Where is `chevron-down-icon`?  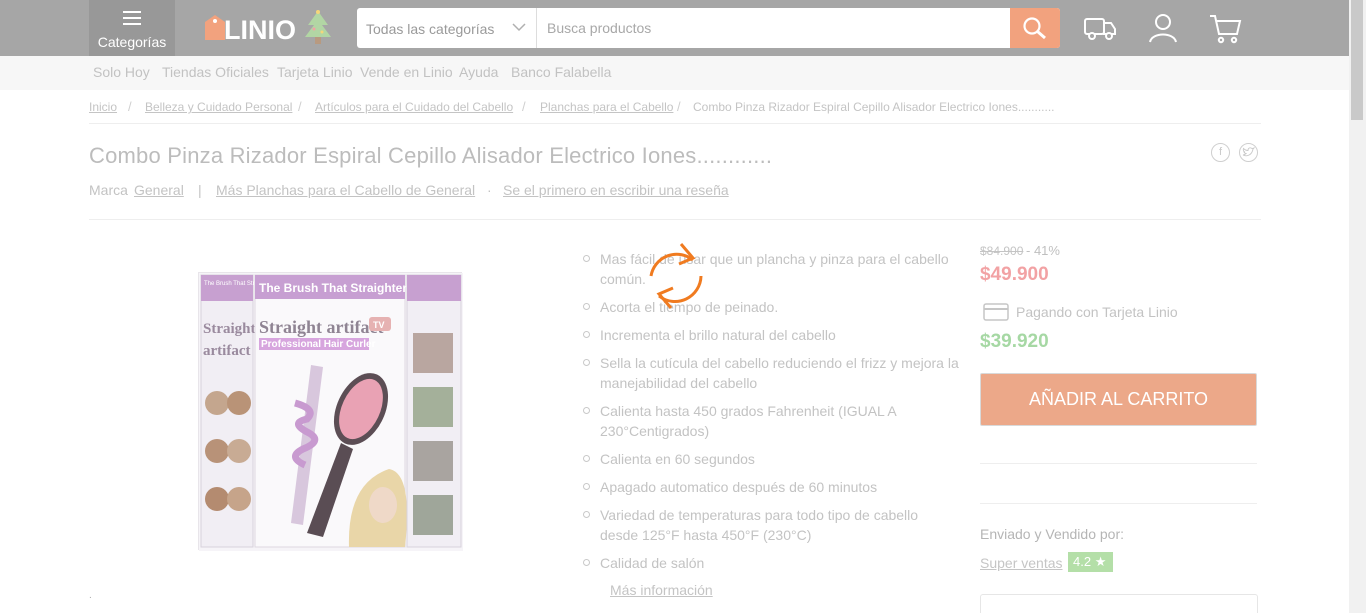
chevron-down-icon is located at coordinates (519, 27).